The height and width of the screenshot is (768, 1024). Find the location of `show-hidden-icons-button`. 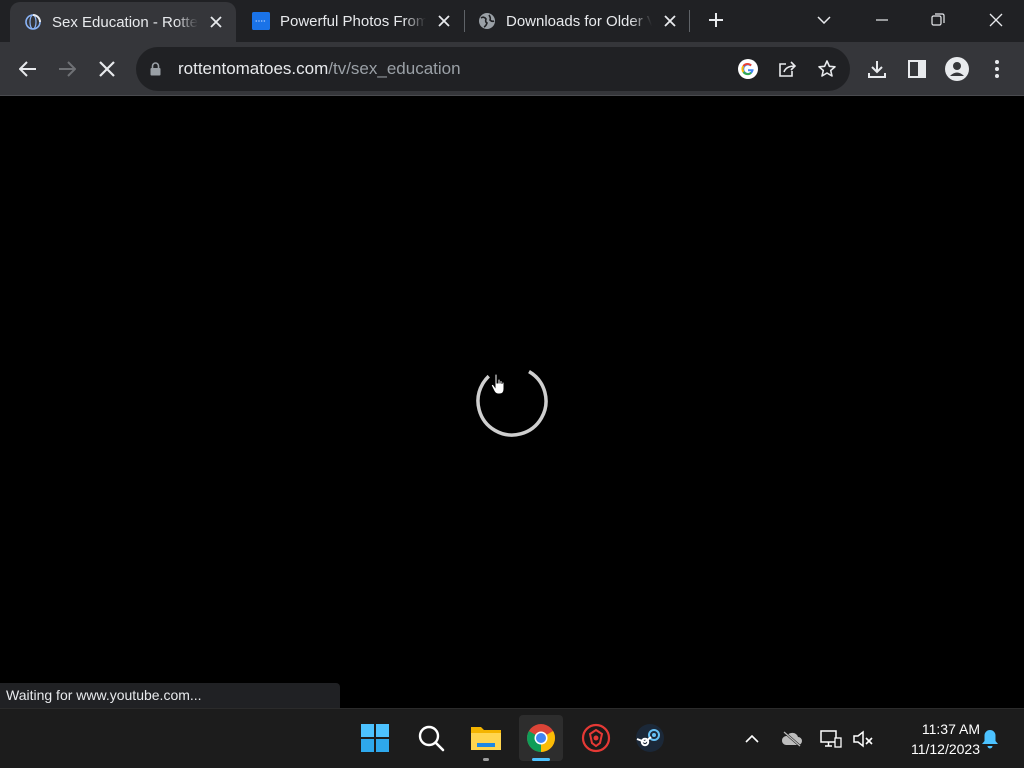

show-hidden-icons-button is located at coordinates (752, 739).